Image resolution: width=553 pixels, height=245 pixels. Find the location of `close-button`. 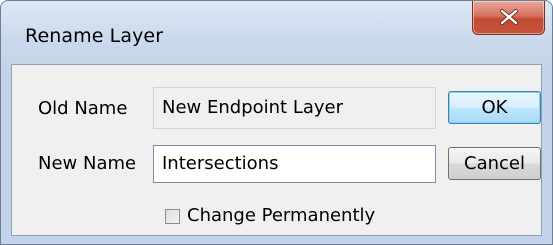

close-button is located at coordinates (508, 18).